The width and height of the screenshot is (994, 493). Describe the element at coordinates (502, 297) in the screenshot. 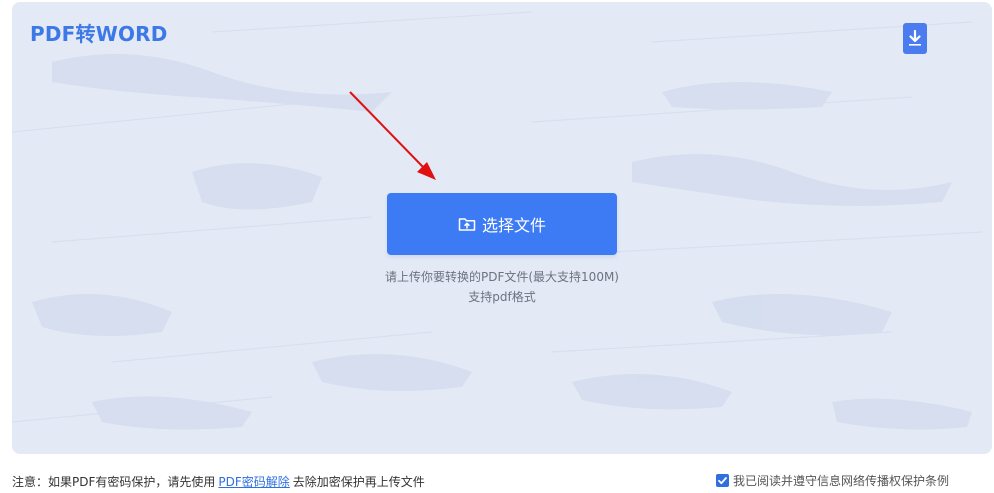

I see `upload-hint-format: 支持pdf格式` at that location.